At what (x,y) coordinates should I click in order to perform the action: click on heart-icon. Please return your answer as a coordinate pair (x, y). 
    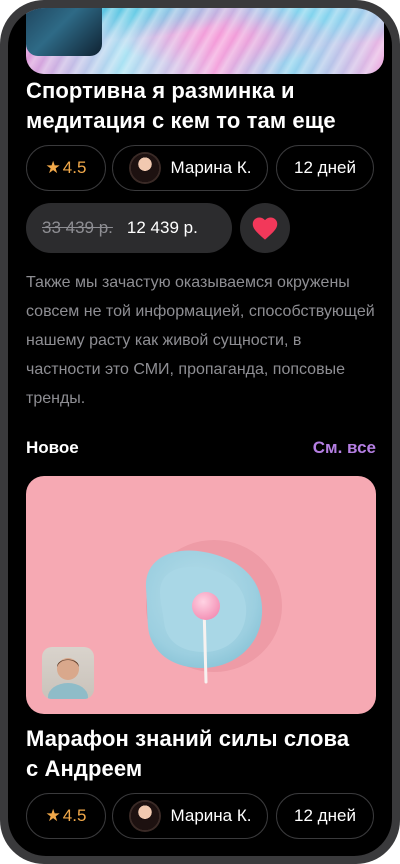
    Looking at the image, I should click on (265, 228).